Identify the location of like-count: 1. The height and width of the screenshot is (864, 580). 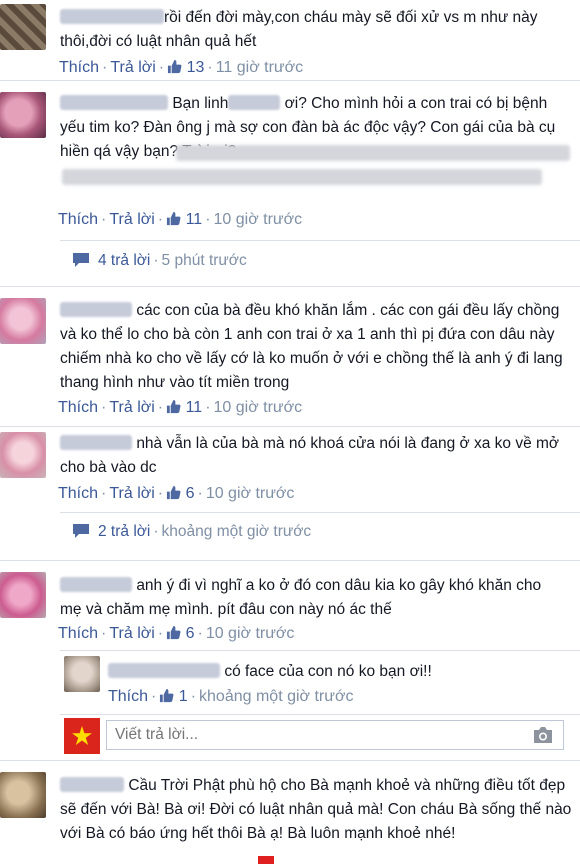
(173, 696).